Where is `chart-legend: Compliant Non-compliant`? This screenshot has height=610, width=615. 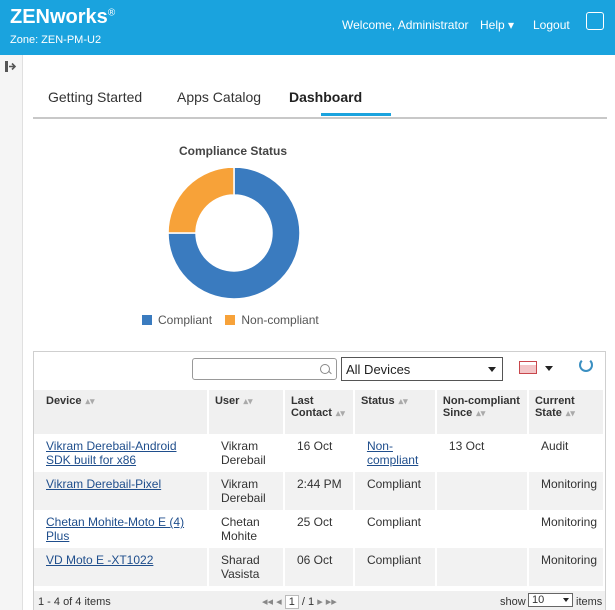
chart-legend: Compliant Non-compliant is located at coordinates (230, 320).